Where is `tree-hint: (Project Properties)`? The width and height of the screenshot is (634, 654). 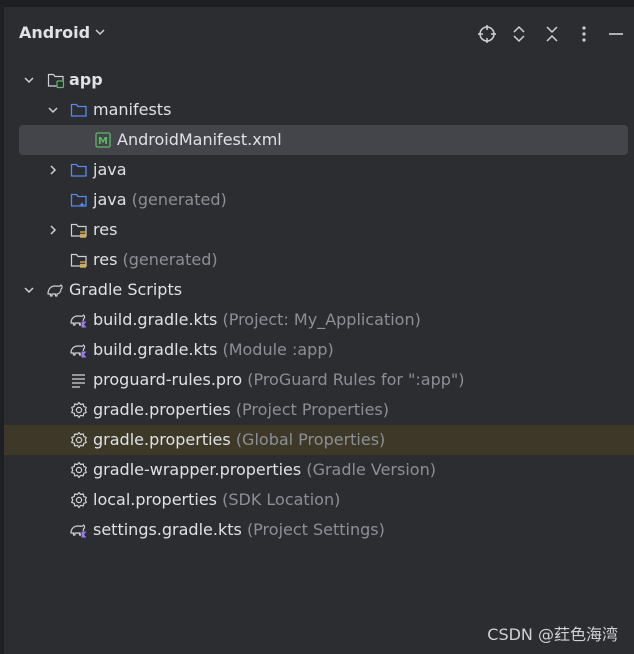 tree-hint: (Project Properties) is located at coordinates (312, 409).